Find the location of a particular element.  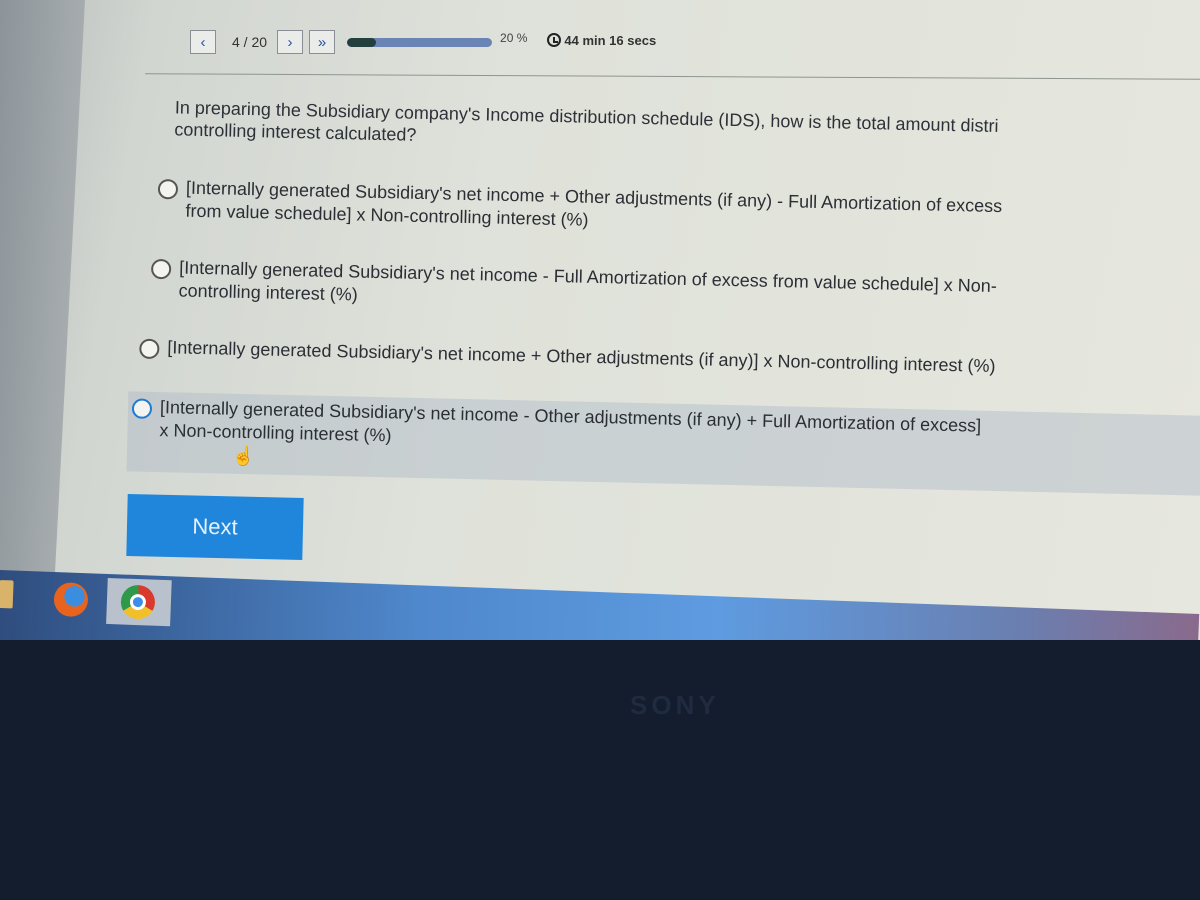

hand-cursor-icon: ☝ is located at coordinates (243, 456).